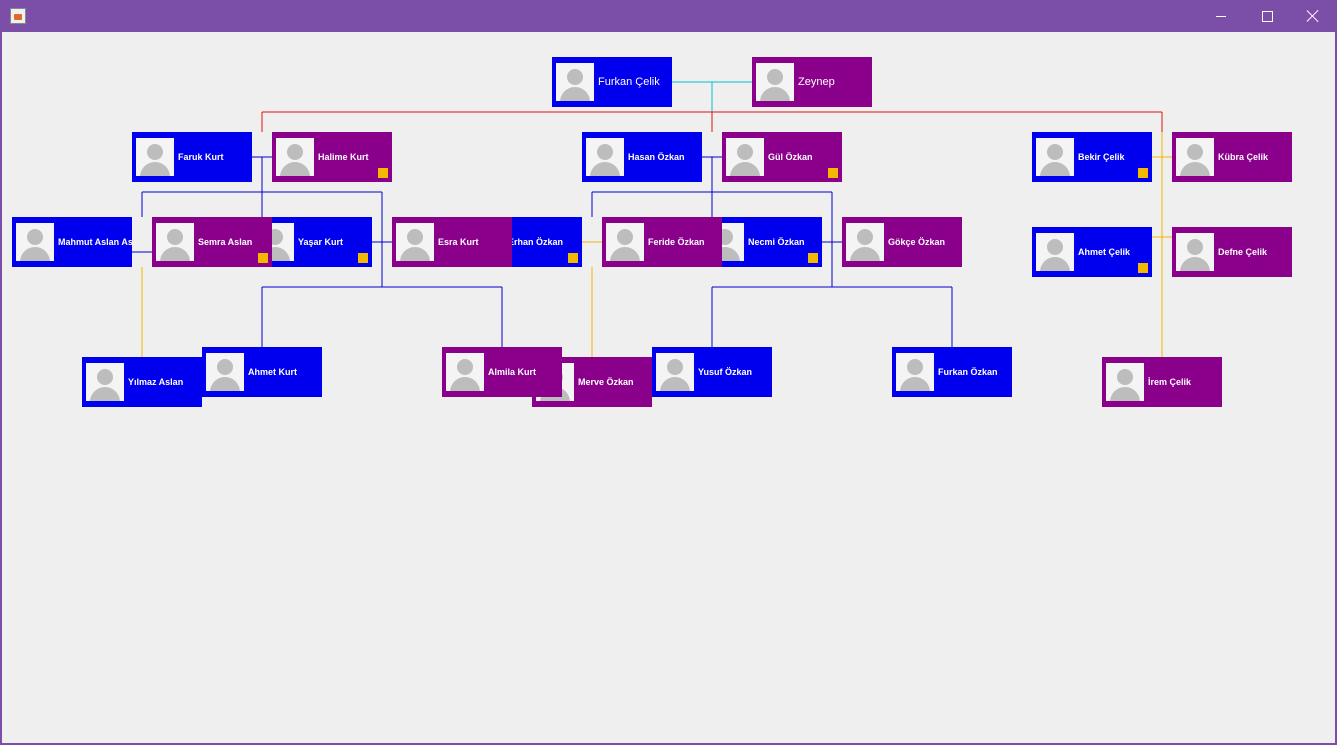 The width and height of the screenshot is (1337, 745). Describe the element at coordinates (18, 16) in the screenshot. I see `java-app-icon` at that location.